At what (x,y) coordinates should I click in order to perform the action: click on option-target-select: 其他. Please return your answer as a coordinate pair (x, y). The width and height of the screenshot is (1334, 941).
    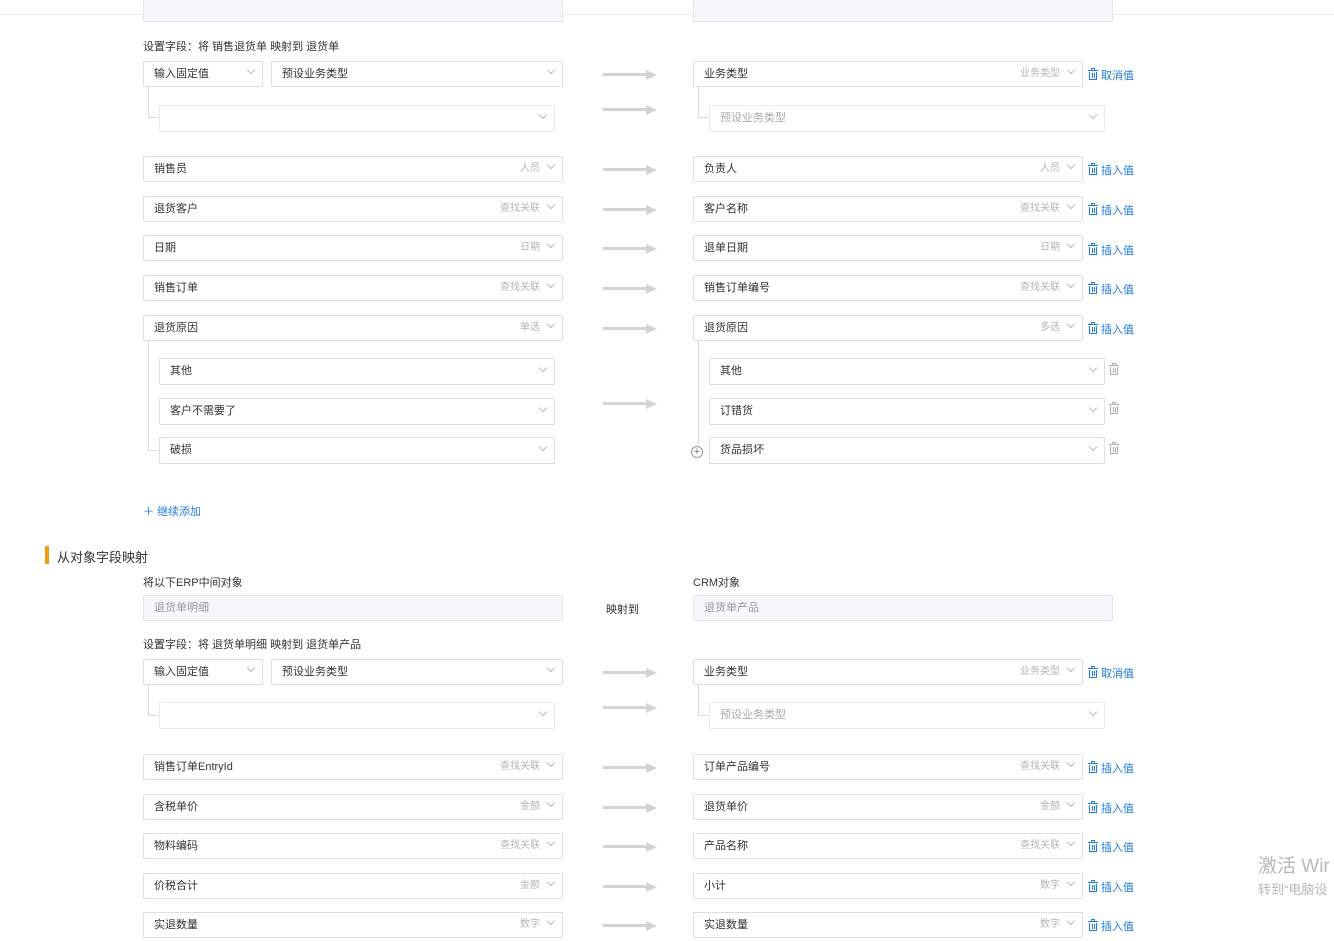
    Looking at the image, I should click on (907, 371).